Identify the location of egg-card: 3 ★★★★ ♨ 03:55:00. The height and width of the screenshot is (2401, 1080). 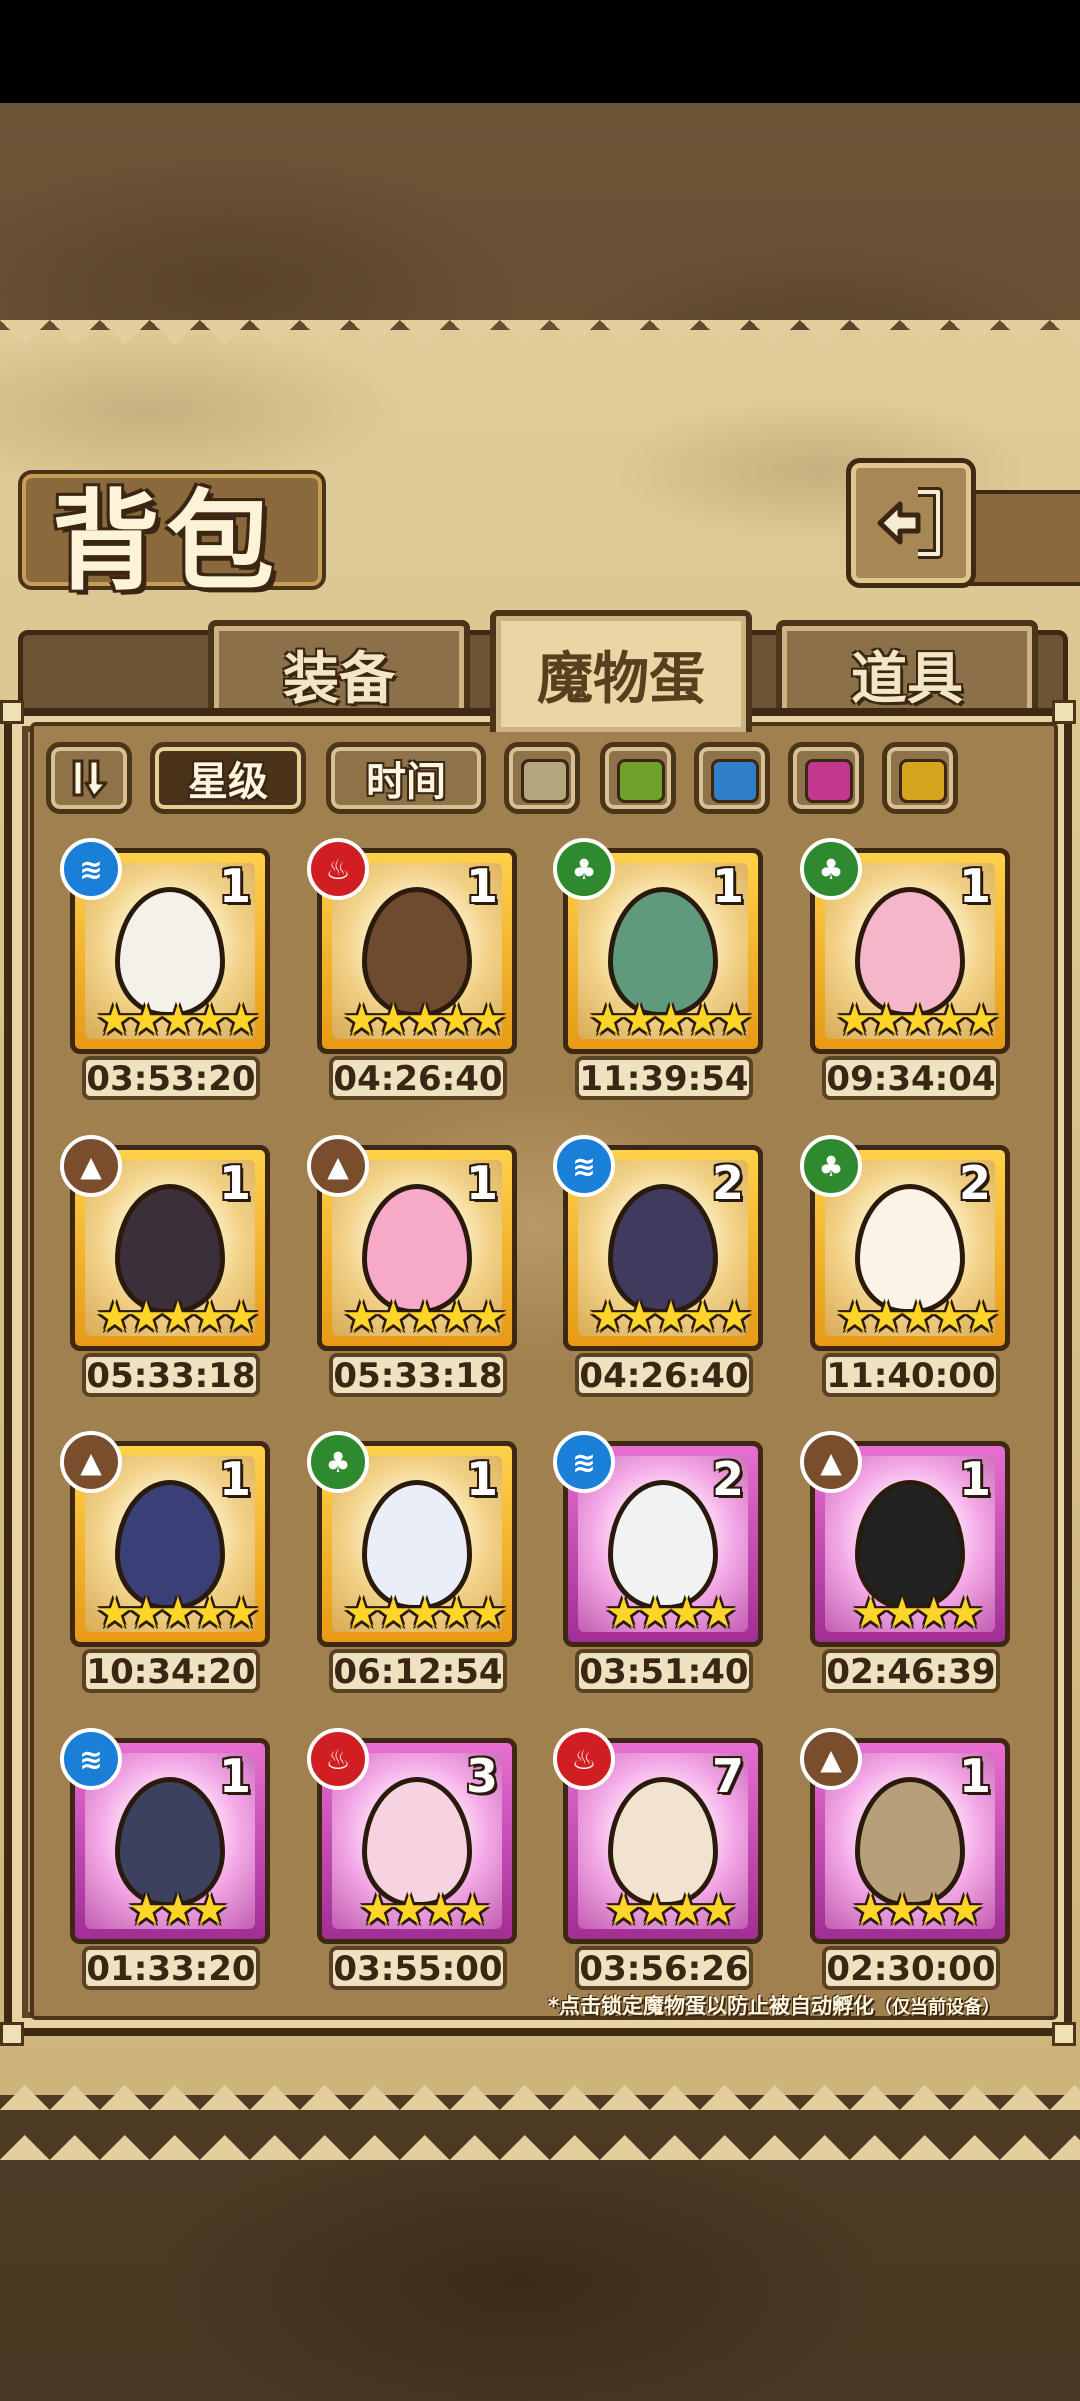
(415, 1862).